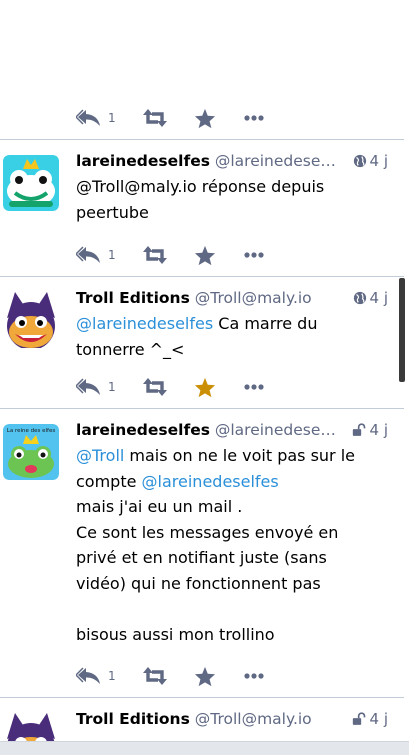 This screenshot has height=755, width=409. Describe the element at coordinates (31, 452) in the screenshot. I see `frog-queen-avatar: La reine des elfes` at that location.